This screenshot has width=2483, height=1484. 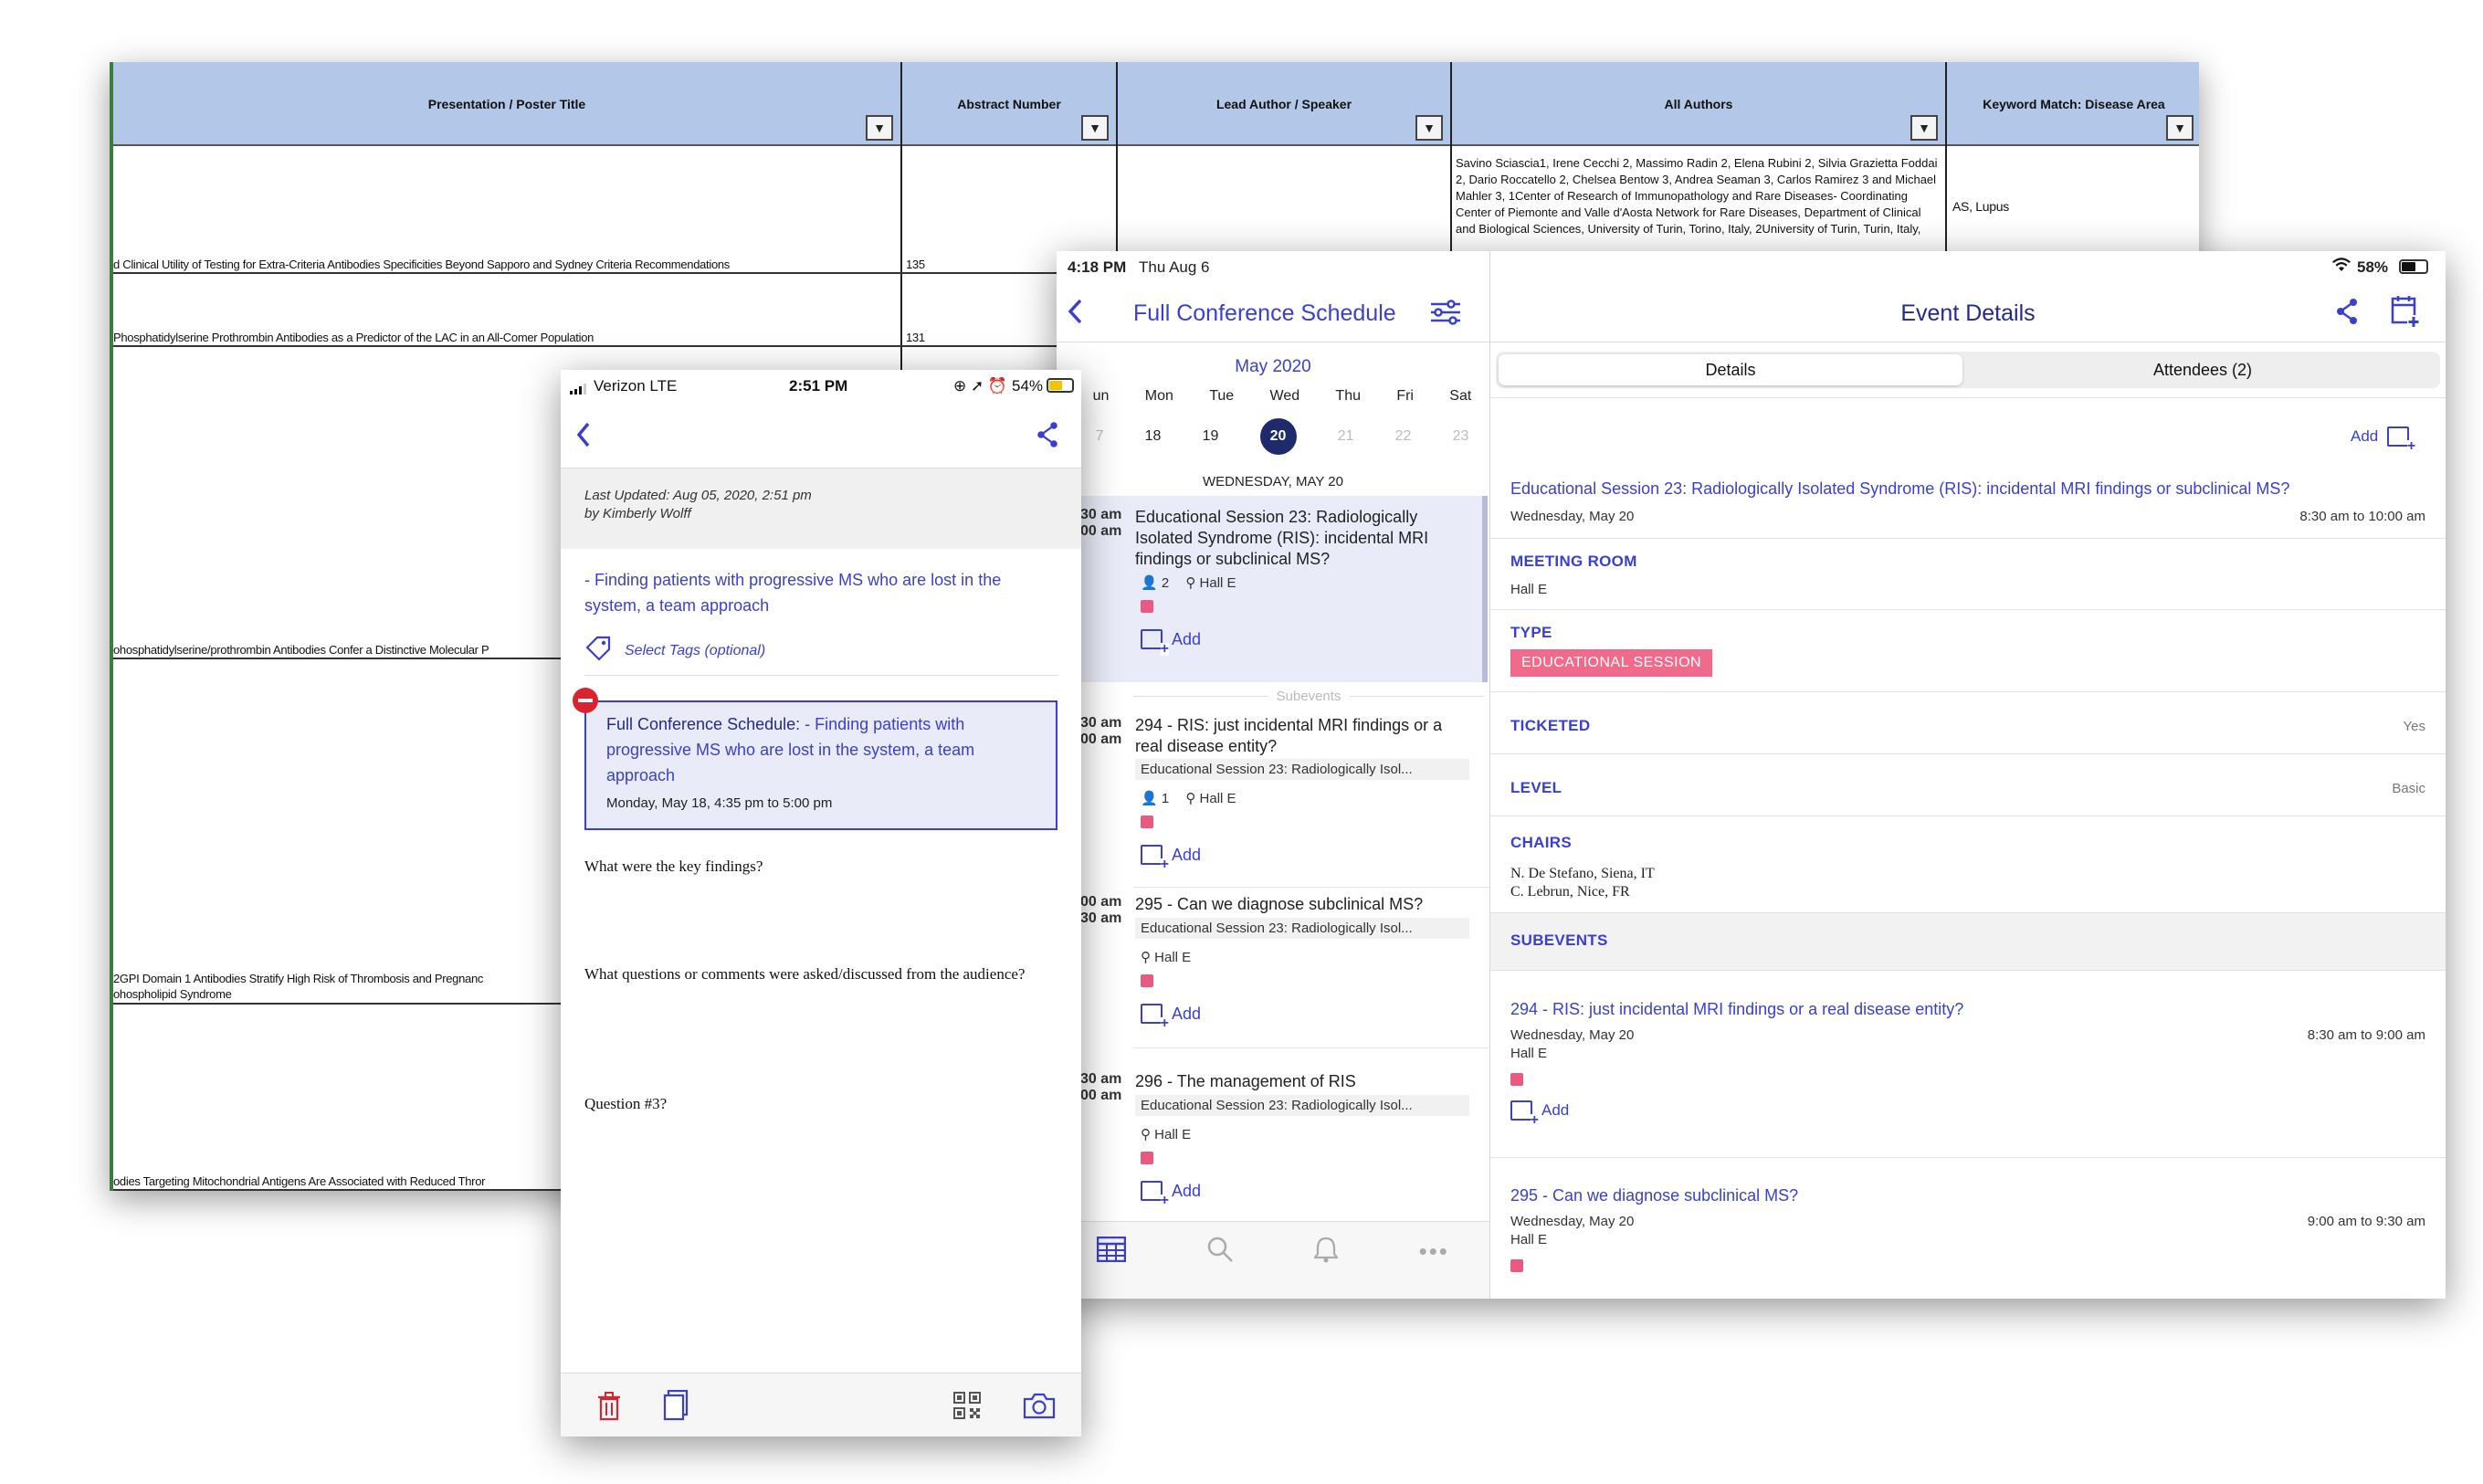 What do you see at coordinates (1968, 691) in the screenshot?
I see `row-divider` at bounding box center [1968, 691].